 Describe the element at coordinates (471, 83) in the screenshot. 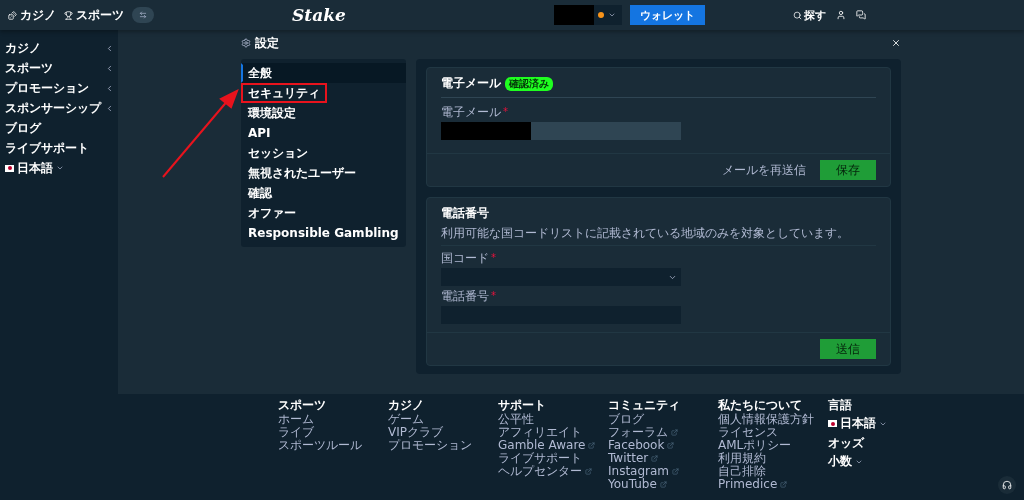

I see `card-title: 電子メール` at that location.